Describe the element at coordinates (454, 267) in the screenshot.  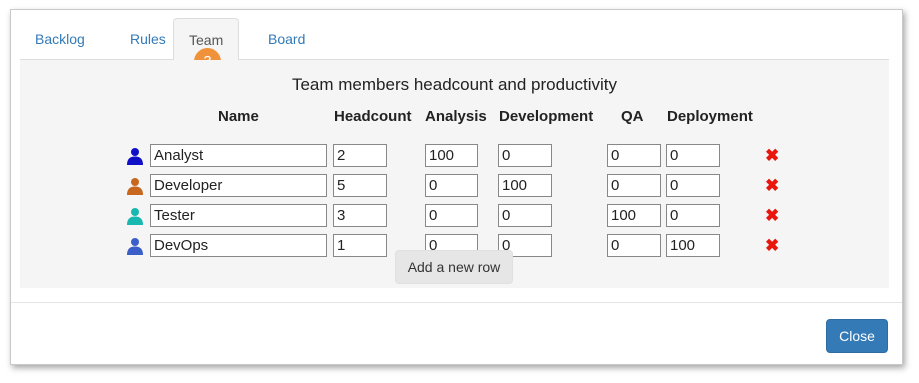
I see `add-row-button: Add a new row` at that location.